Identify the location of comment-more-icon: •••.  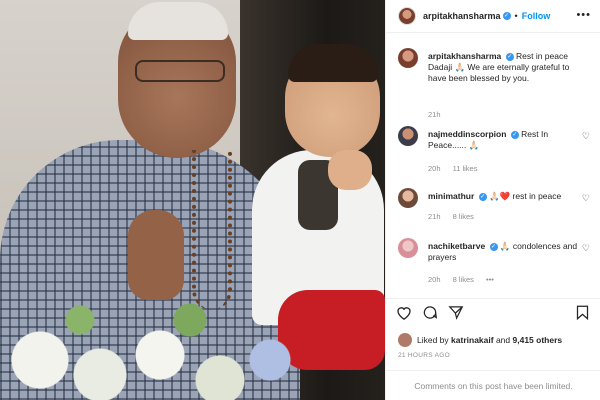
(490, 279).